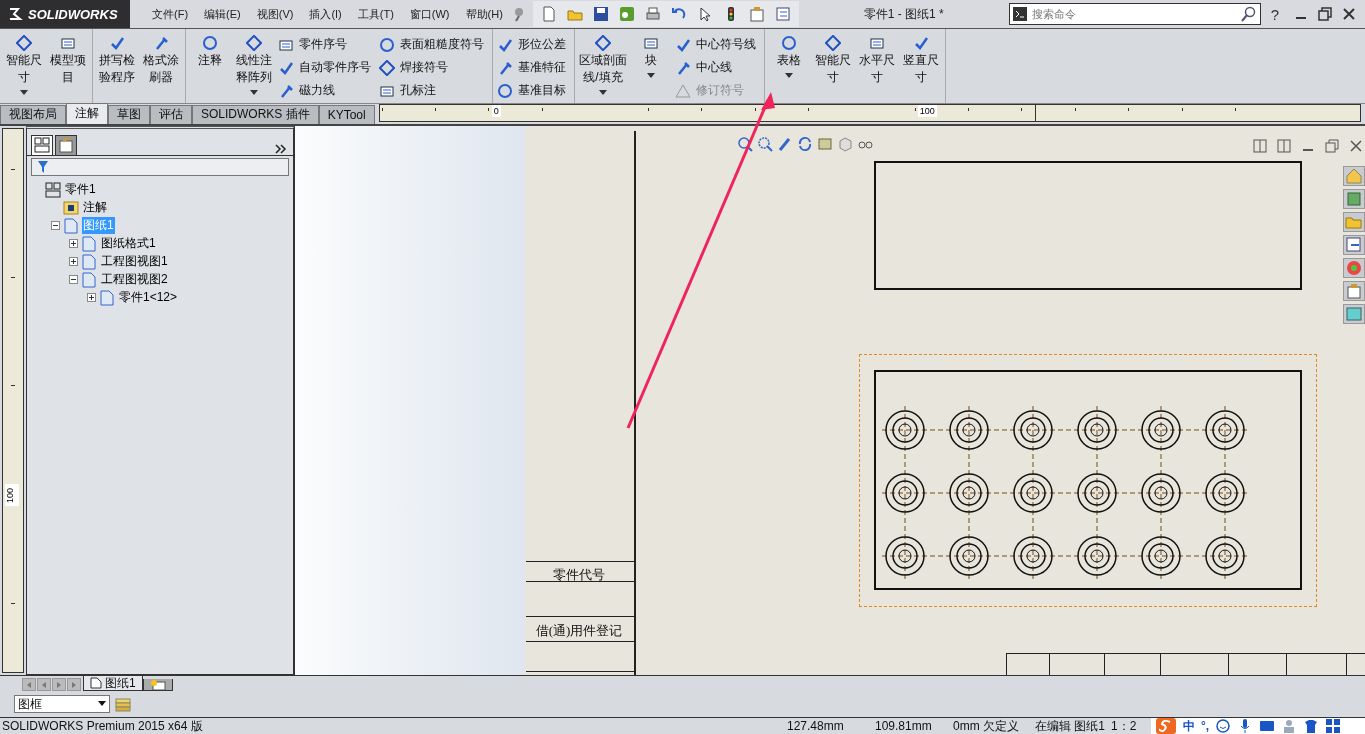  Describe the element at coordinates (1267, 726) in the screenshot. I see `keyboard-icon` at that location.